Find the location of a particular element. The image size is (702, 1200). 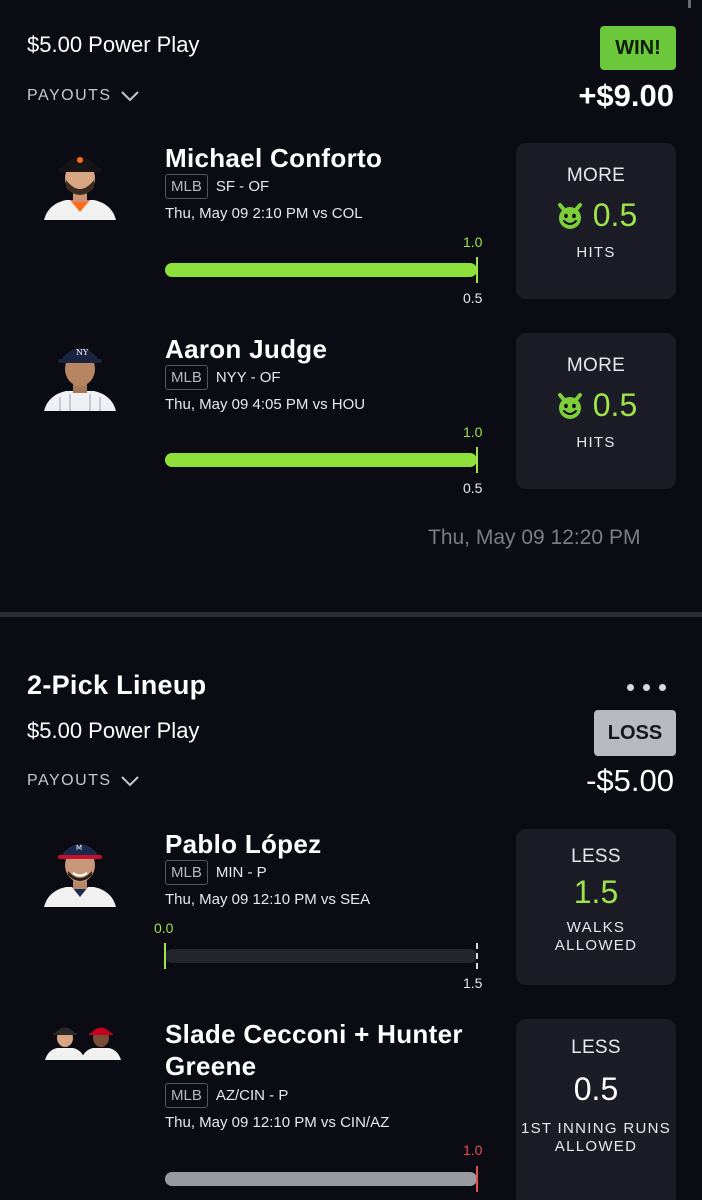

loss-badge: LOSS is located at coordinates (635, 733).